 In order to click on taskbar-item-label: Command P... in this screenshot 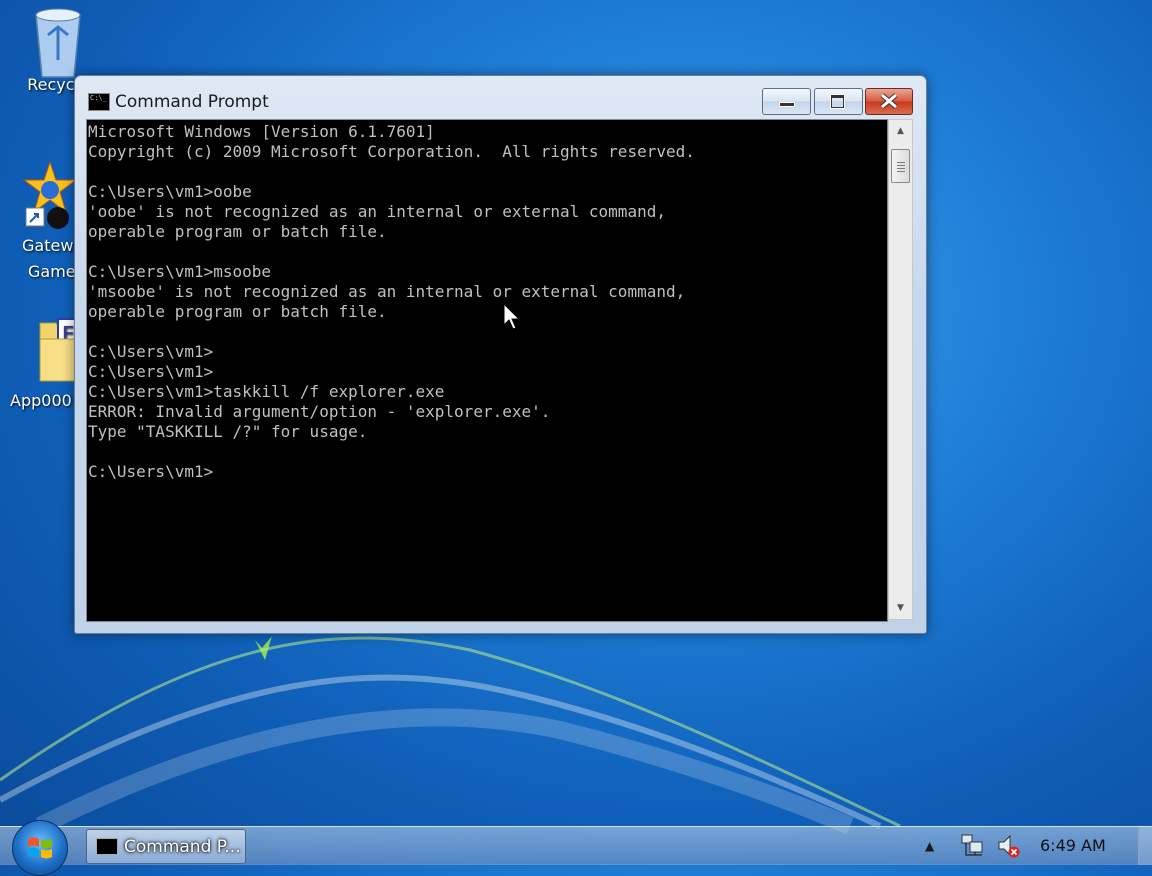, I will do `click(182, 847)`.